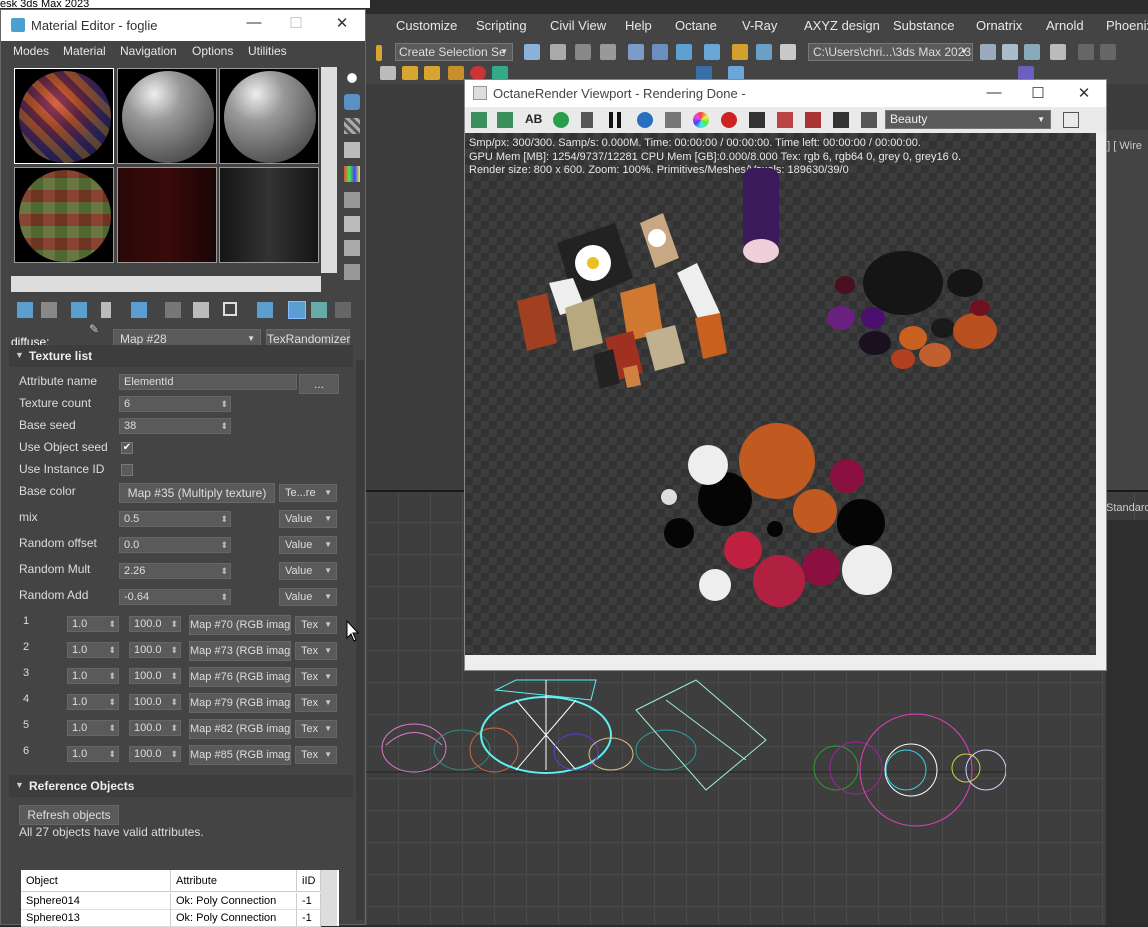 The width and height of the screenshot is (1148, 927). What do you see at coordinates (240, 755) in the screenshot?
I see `texture-row-map-button: Map #85 (RGB image` at bounding box center [240, 755].